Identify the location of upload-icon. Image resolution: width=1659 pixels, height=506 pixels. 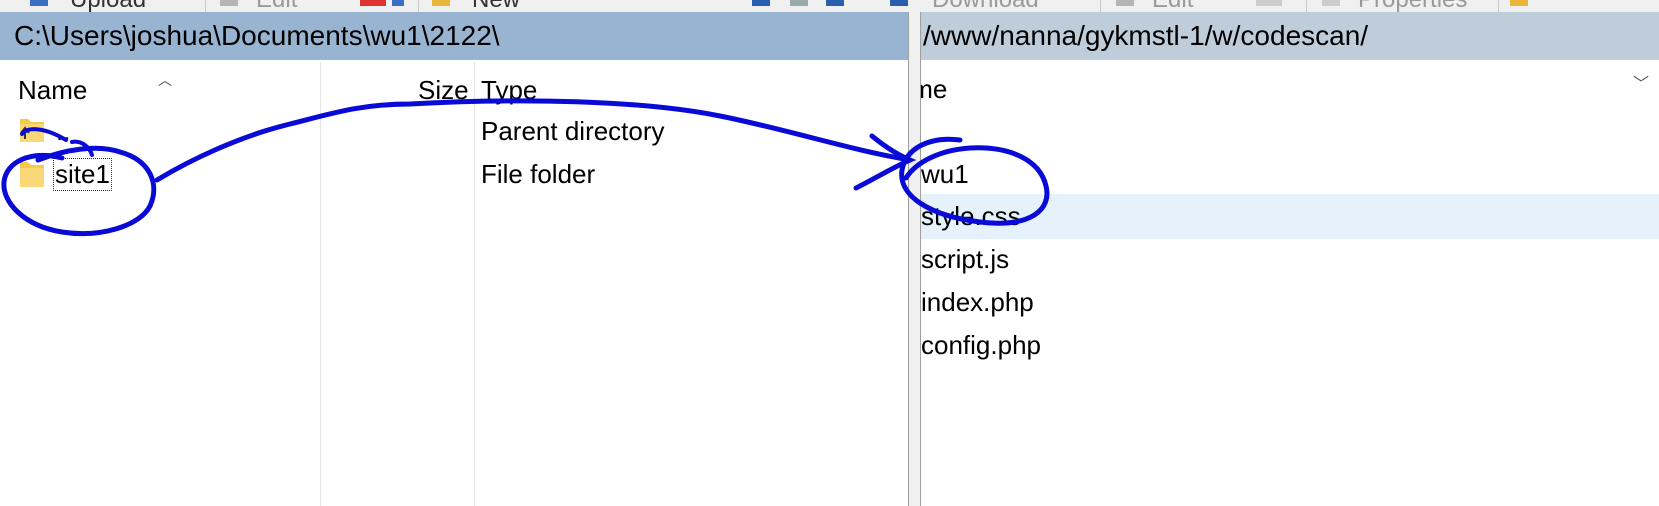
(39, 3).